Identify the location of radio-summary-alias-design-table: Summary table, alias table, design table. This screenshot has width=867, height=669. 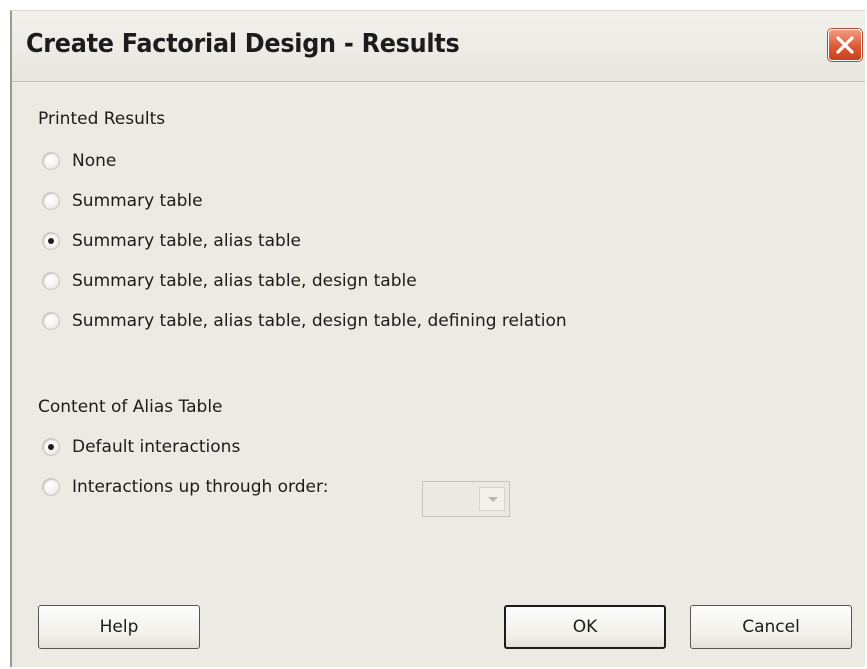
(229, 281).